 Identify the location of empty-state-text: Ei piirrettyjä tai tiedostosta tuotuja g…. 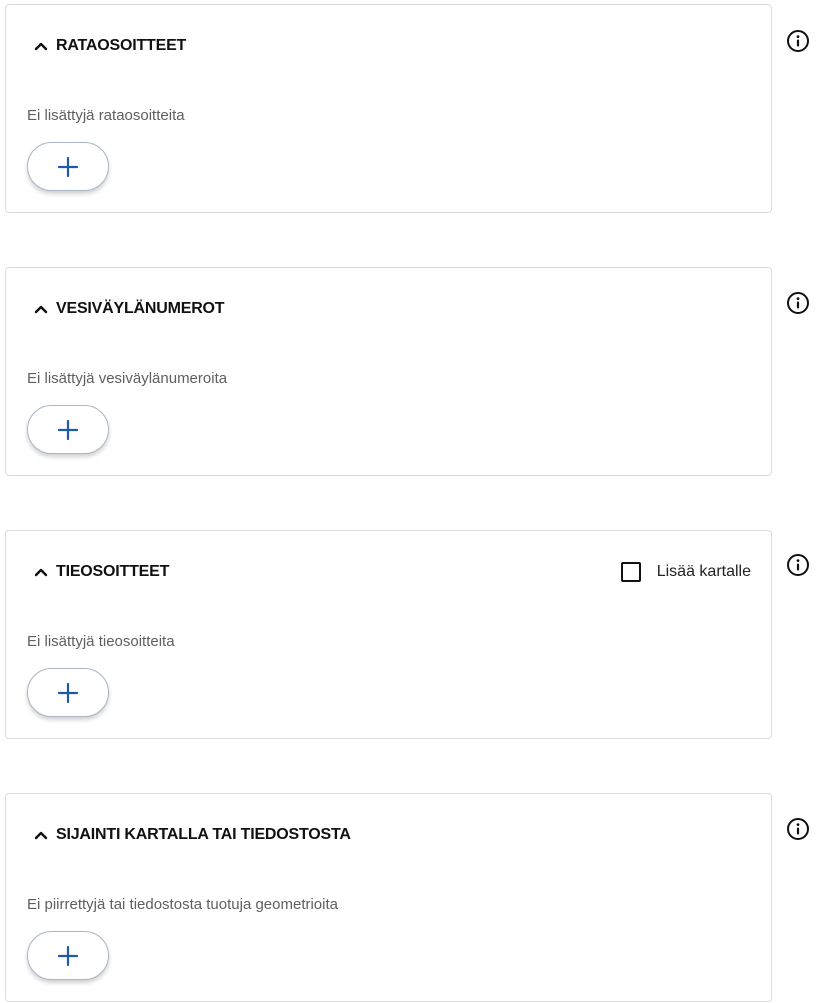
(182, 904).